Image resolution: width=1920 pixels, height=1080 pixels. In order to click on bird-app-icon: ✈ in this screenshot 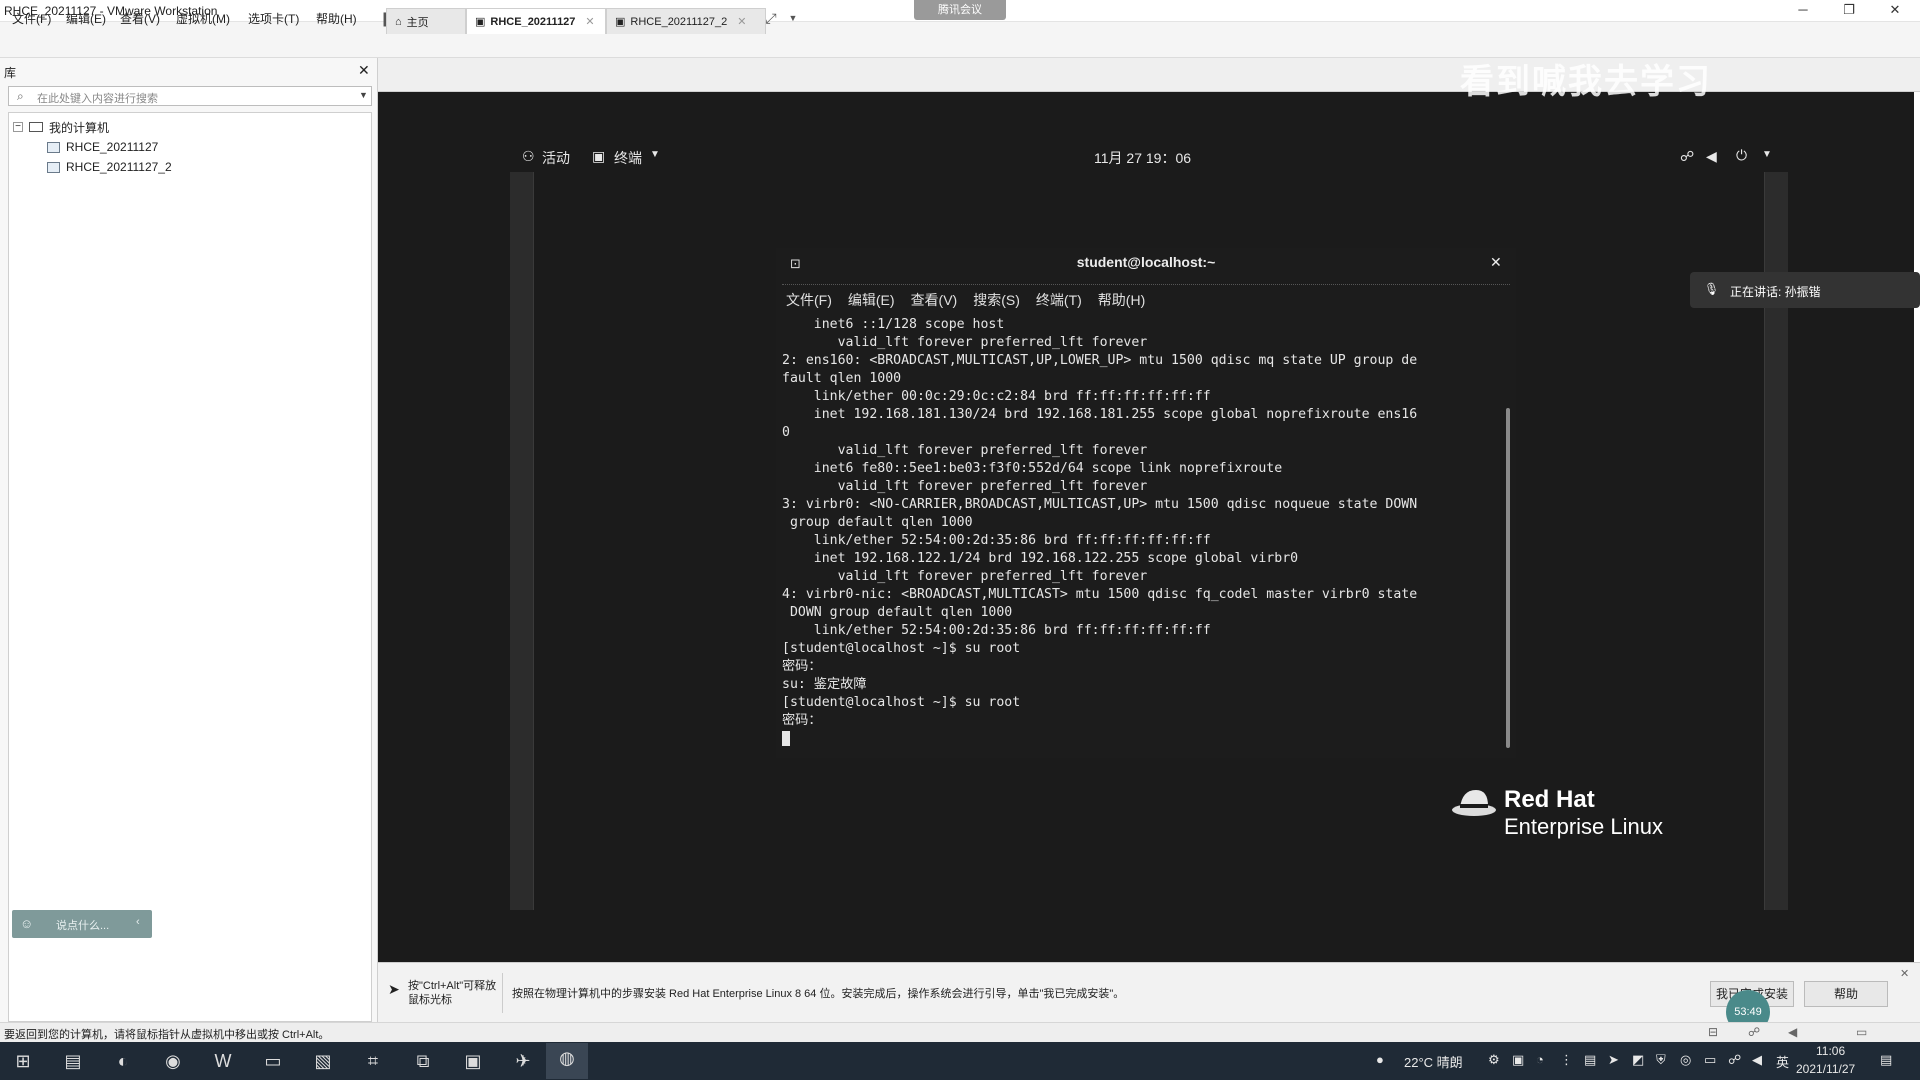, I will do `click(523, 1061)`.